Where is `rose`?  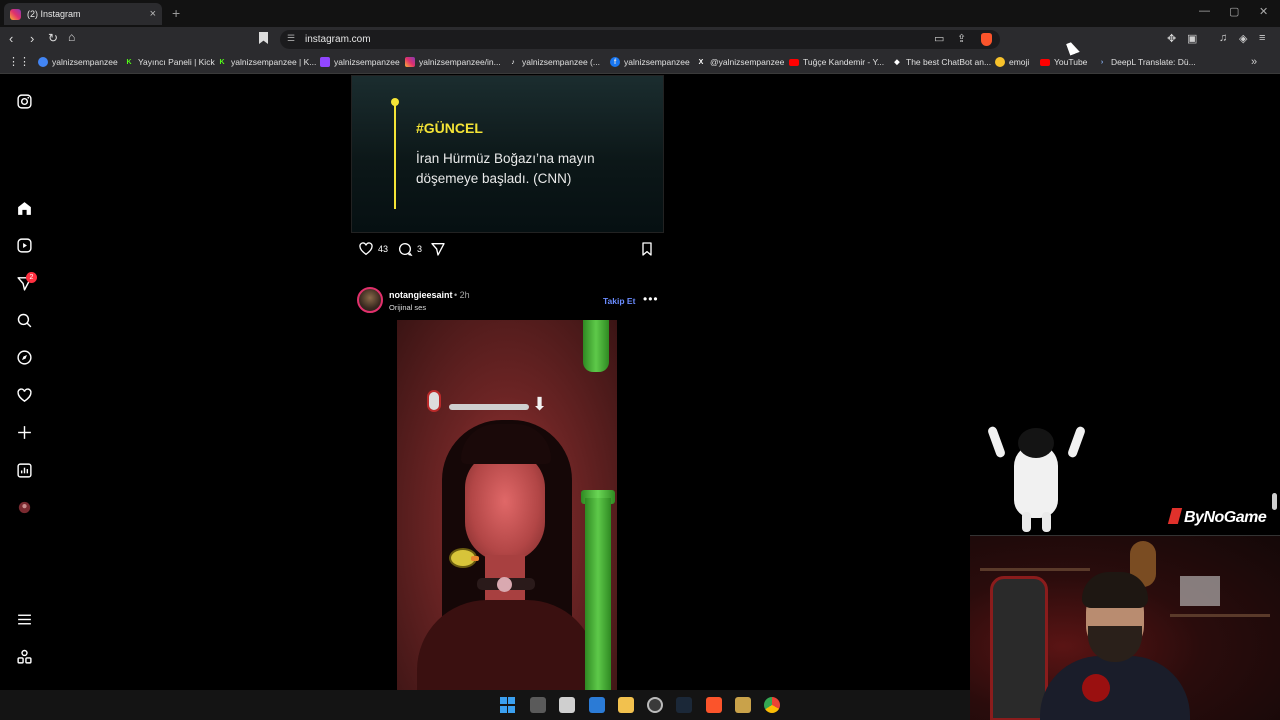
rose is located at coordinates (1096, 688).